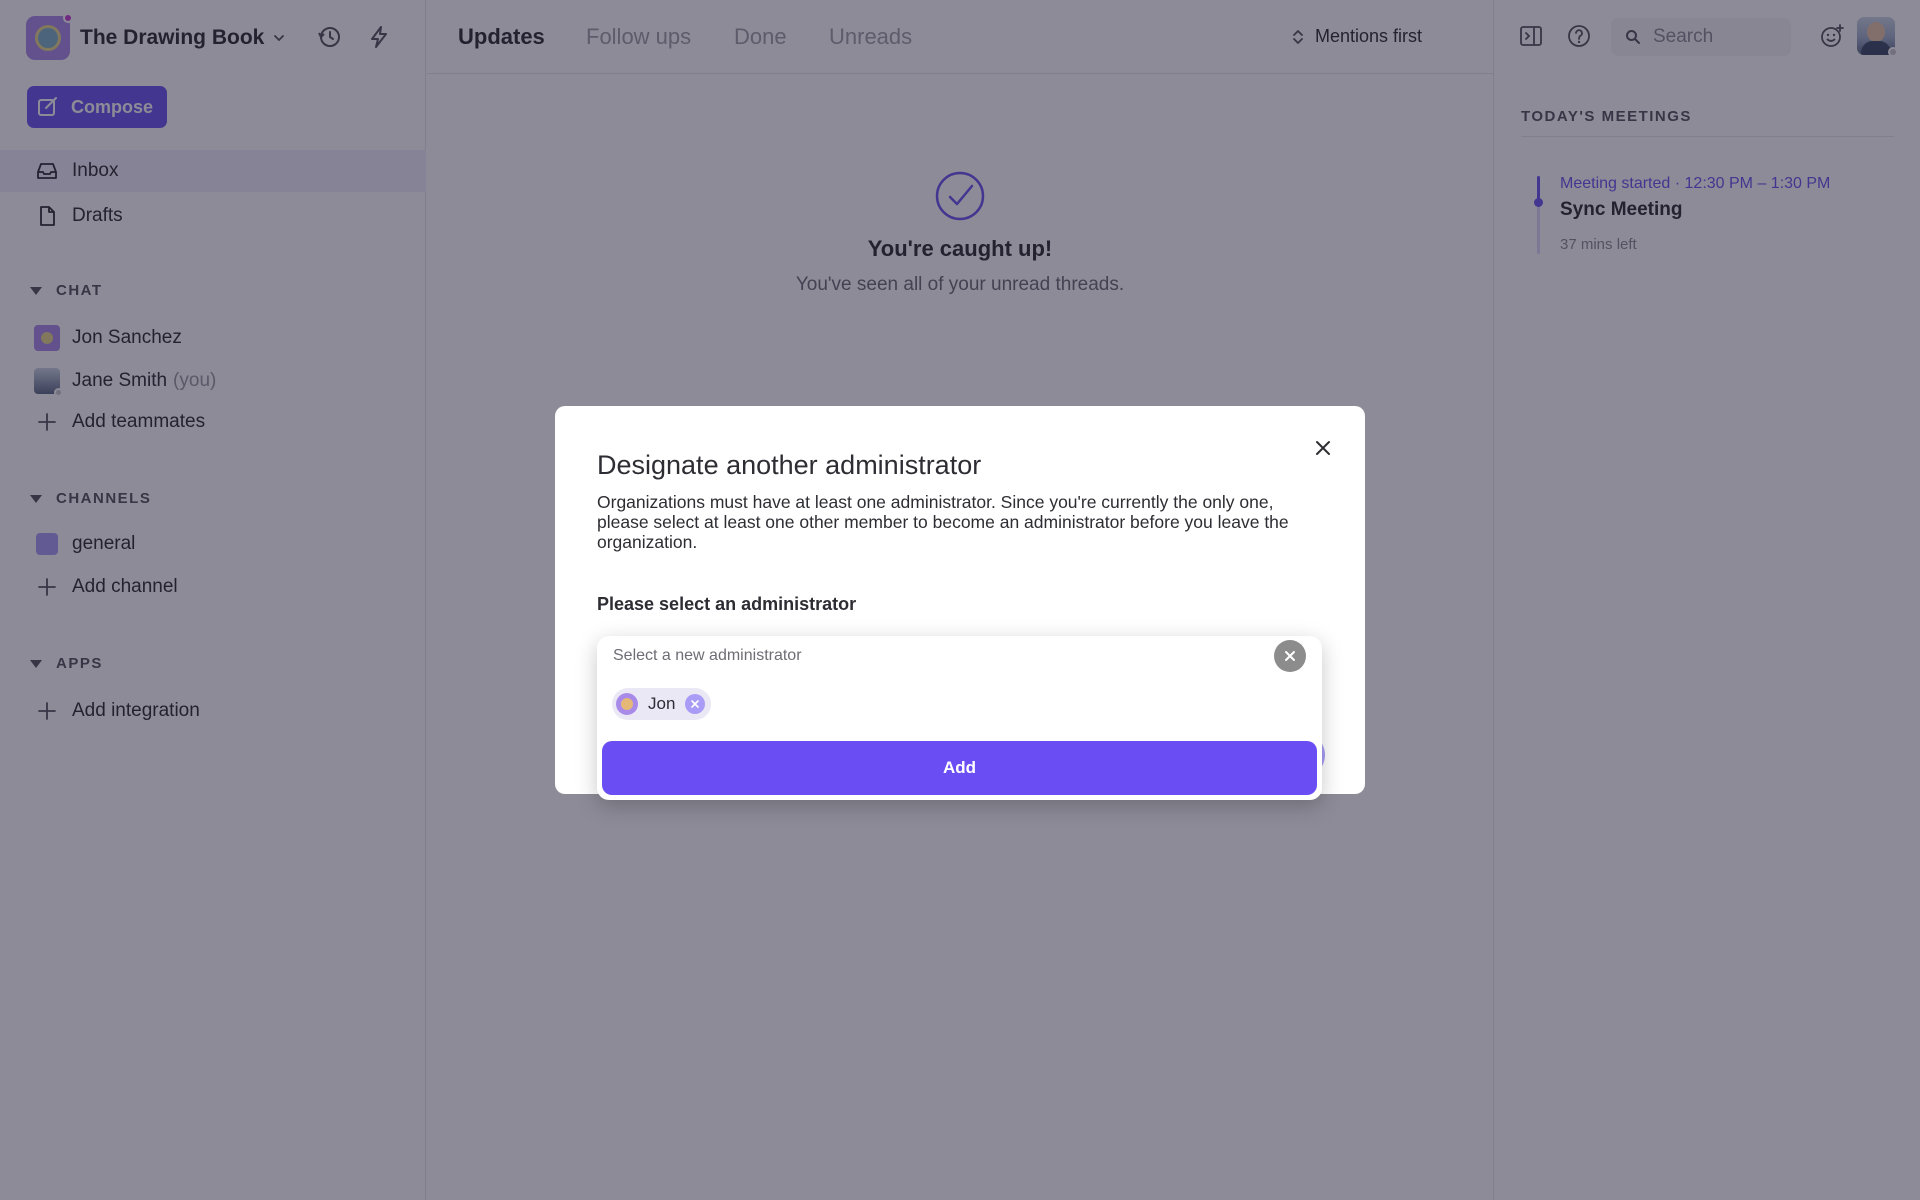 The image size is (1920, 1200). I want to click on chip-label: Jon, so click(662, 703).